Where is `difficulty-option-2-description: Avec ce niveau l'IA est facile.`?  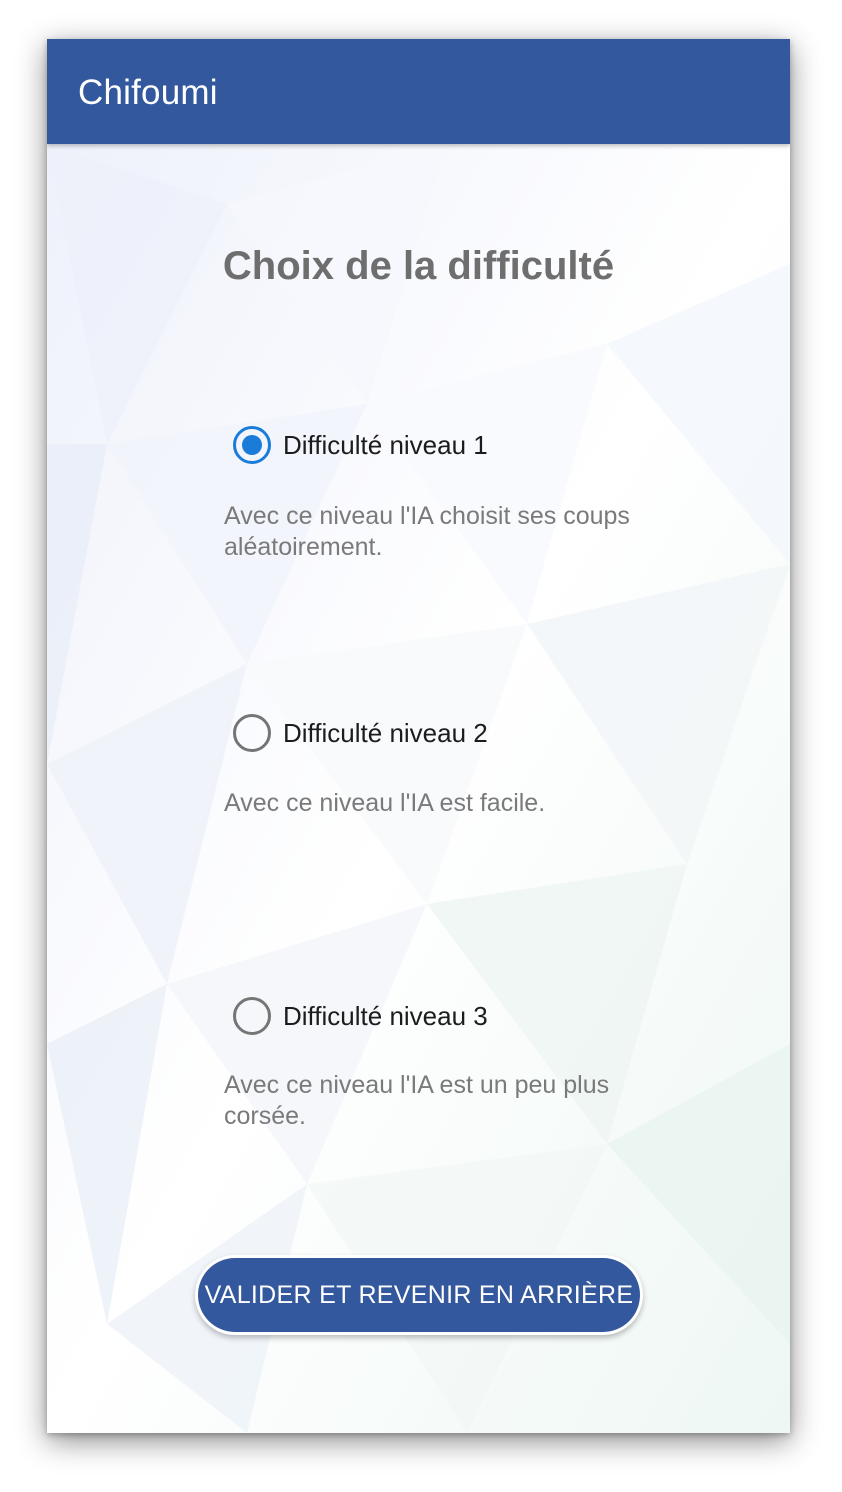
difficulty-option-2-description: Avec ce niveau l'IA est facile. is located at coordinates (385, 803).